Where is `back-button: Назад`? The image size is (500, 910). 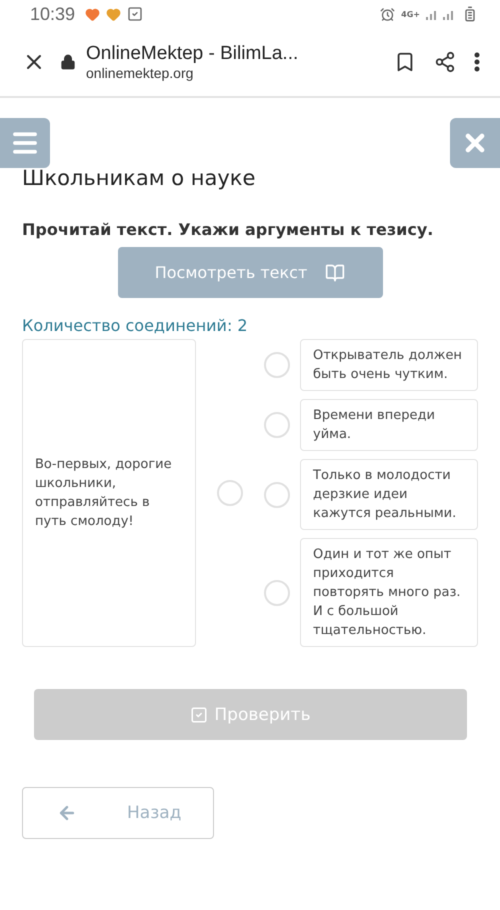
back-button: Назад is located at coordinates (118, 813).